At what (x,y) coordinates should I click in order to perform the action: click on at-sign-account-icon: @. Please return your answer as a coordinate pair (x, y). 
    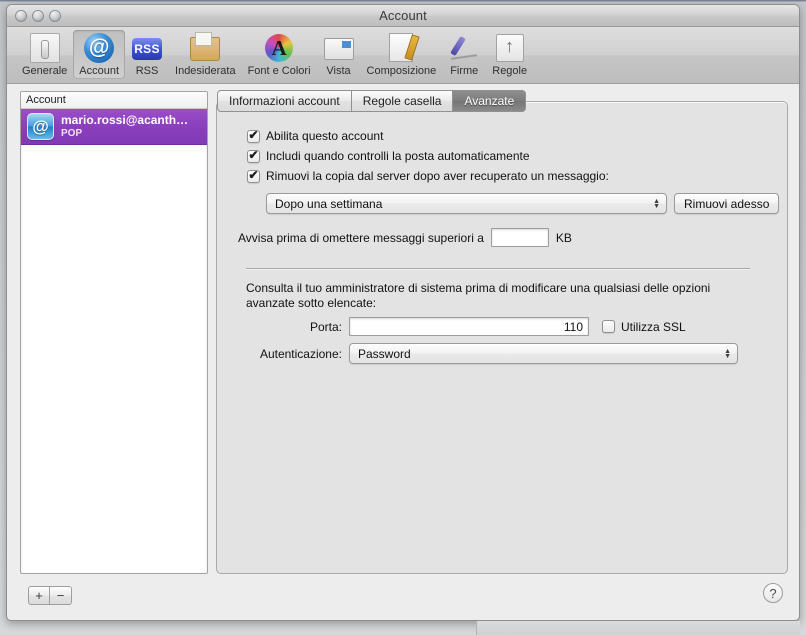
    Looking at the image, I should click on (40, 126).